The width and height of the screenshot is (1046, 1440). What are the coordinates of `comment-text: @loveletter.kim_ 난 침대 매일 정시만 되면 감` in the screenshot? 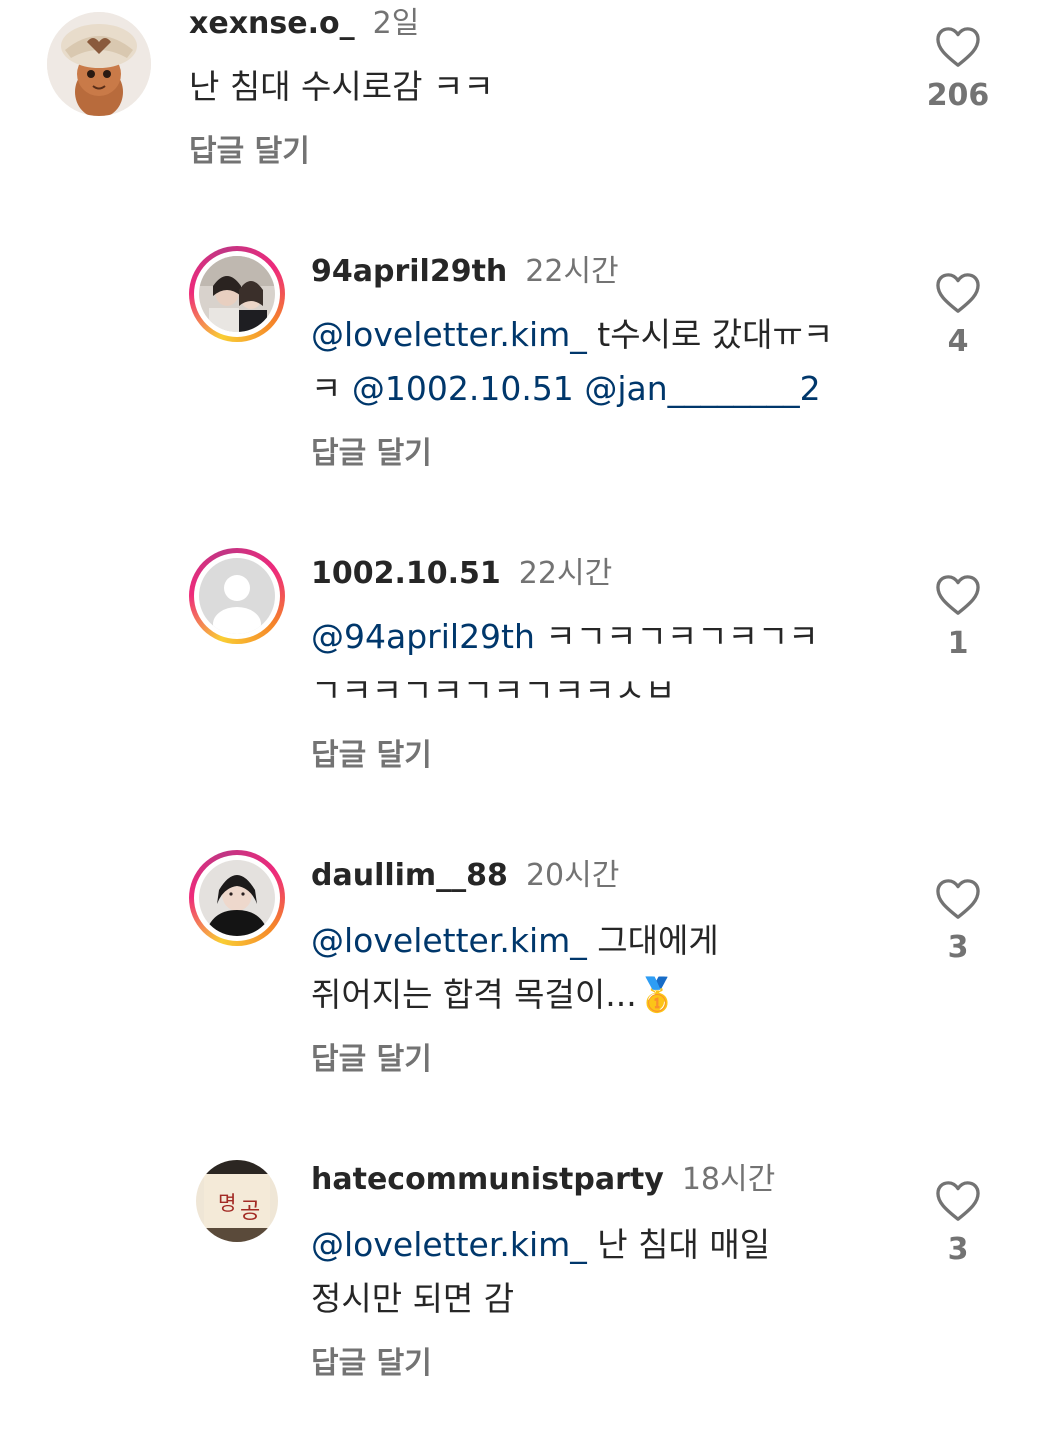 It's located at (606, 1272).